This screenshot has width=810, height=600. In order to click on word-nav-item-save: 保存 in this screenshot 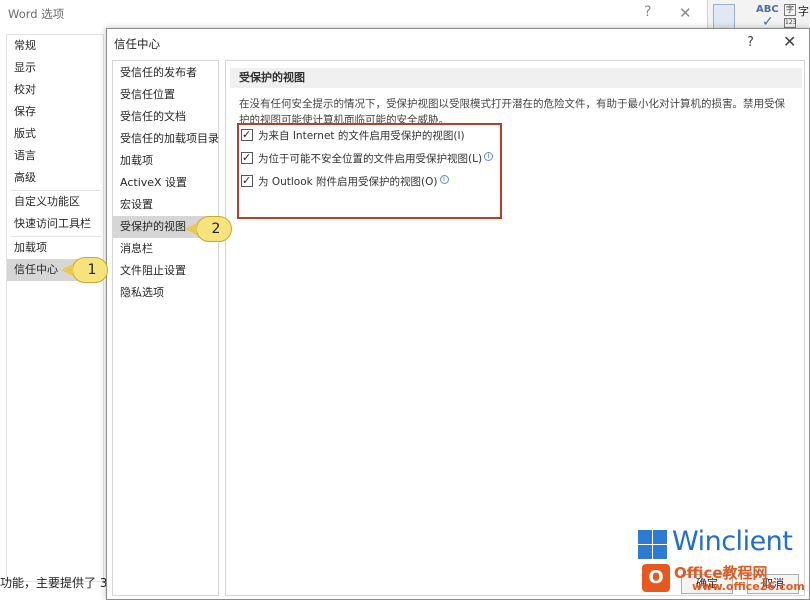, I will do `click(55, 112)`.